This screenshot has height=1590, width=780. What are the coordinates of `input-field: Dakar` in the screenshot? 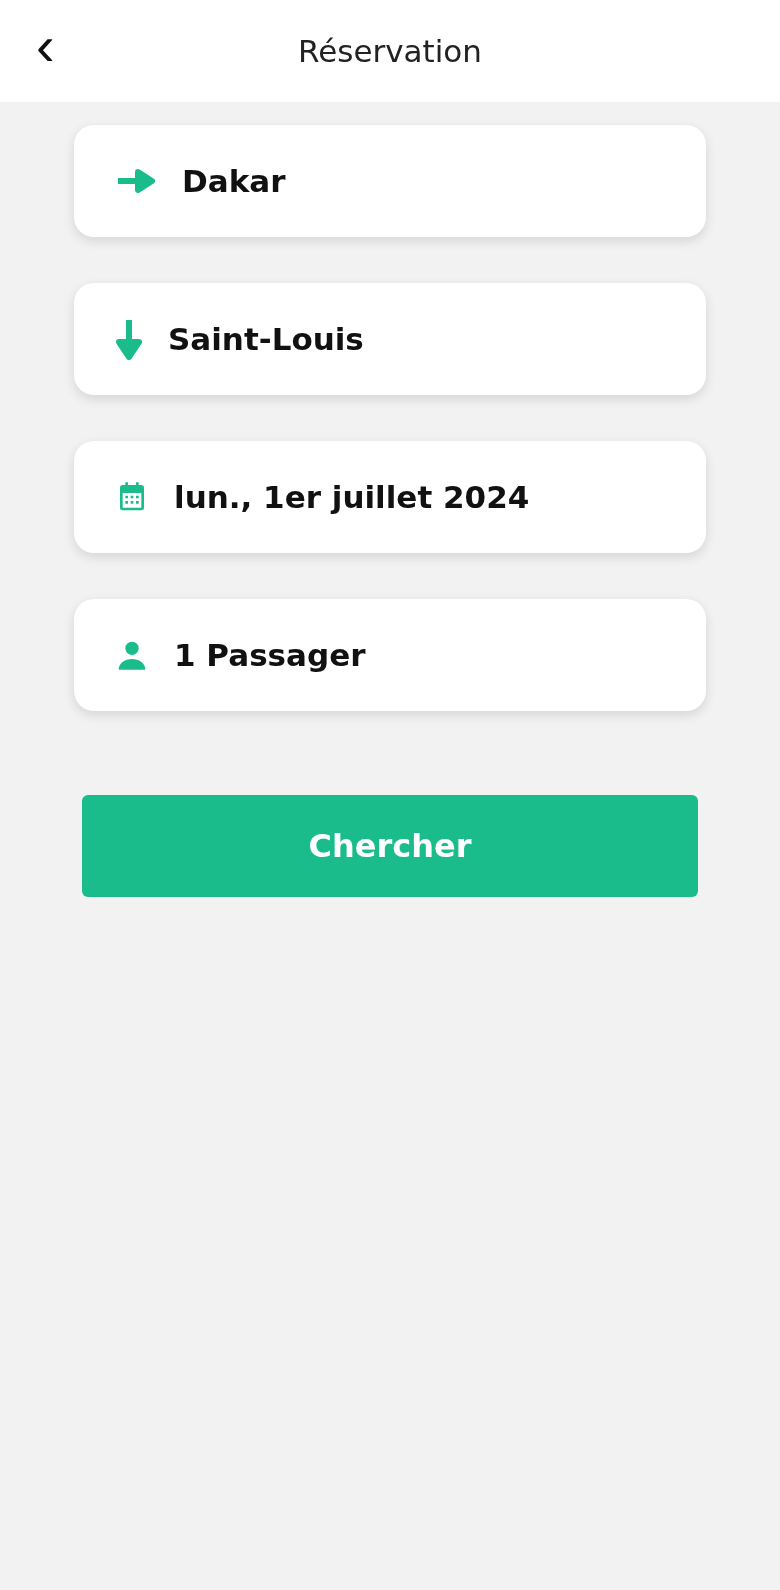 It's located at (390, 181).